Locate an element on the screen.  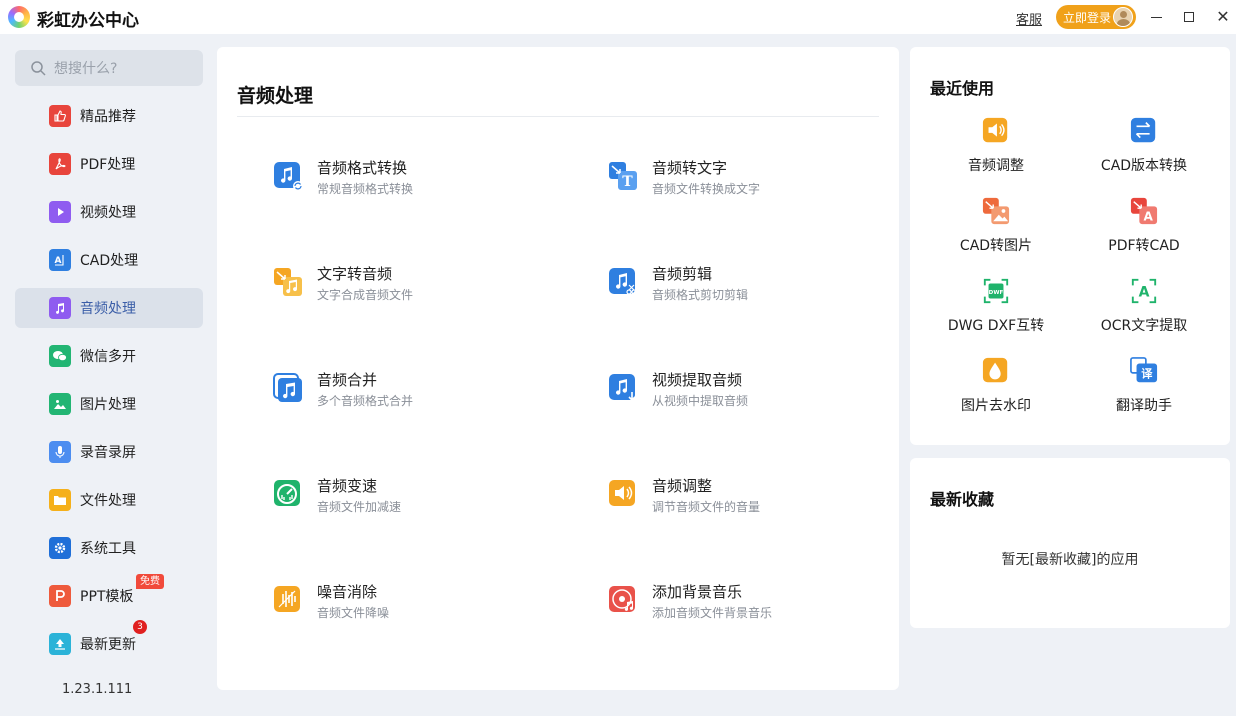
tool-description: 调节音频文件的音量 is located at coordinates (706, 507).